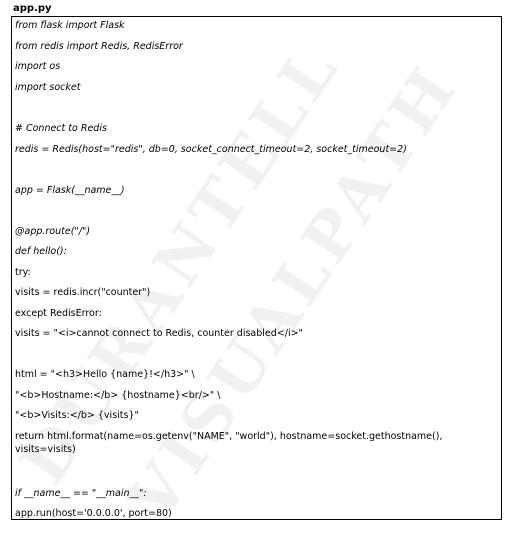 The image size is (520, 538). What do you see at coordinates (48, 87) in the screenshot?
I see `code-line-4: import socket` at bounding box center [48, 87].